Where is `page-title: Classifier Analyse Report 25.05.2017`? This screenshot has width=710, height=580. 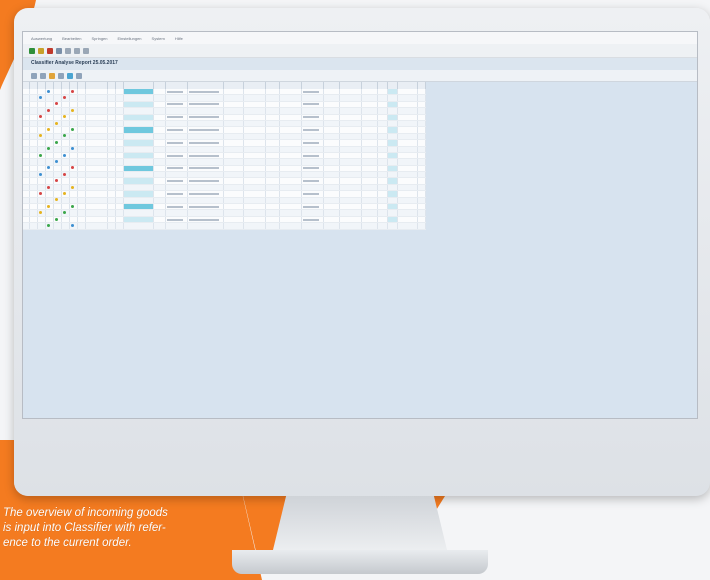
page-title: Classifier Analyse Report 25.05.2017 is located at coordinates (360, 64).